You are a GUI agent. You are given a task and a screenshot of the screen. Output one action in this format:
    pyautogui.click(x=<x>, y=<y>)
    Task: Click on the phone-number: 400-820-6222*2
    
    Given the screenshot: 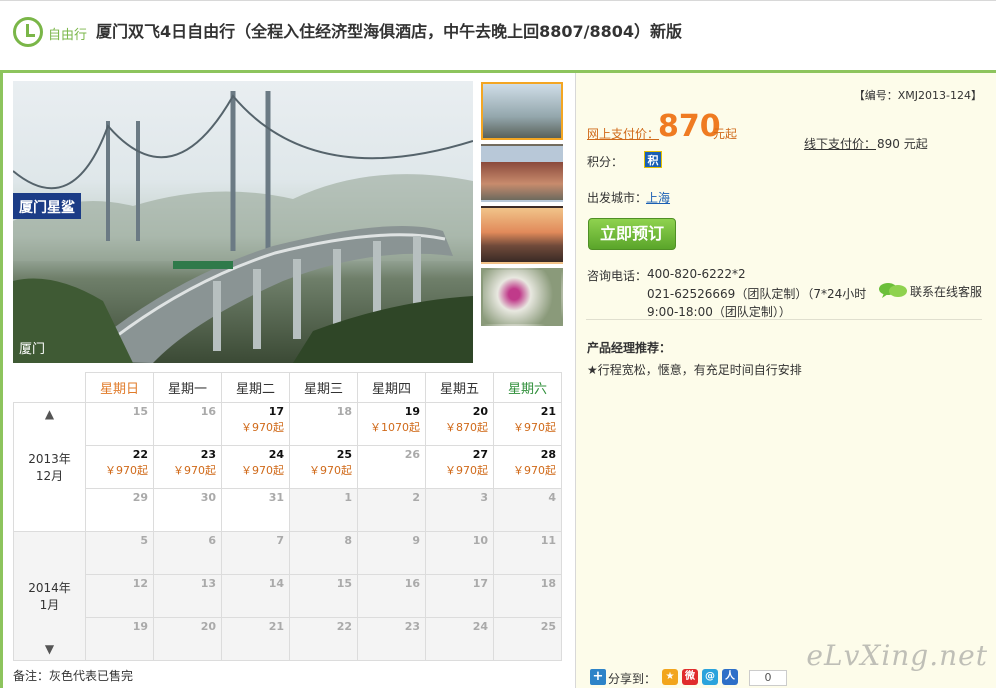 What is the action you would take?
    pyautogui.click(x=696, y=274)
    